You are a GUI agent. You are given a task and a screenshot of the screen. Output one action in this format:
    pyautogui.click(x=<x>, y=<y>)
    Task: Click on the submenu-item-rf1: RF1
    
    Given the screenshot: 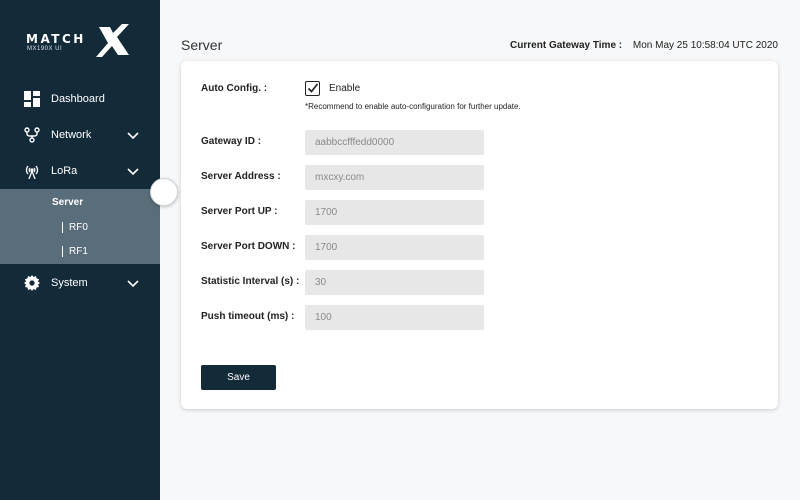 What is the action you would take?
    pyautogui.click(x=75, y=251)
    